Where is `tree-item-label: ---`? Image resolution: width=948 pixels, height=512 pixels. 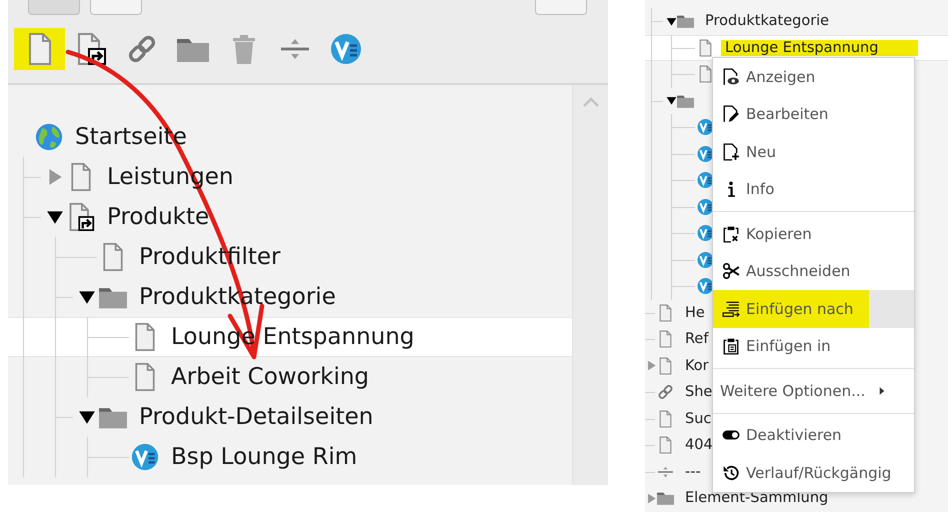
tree-item-label: --- is located at coordinates (693, 472).